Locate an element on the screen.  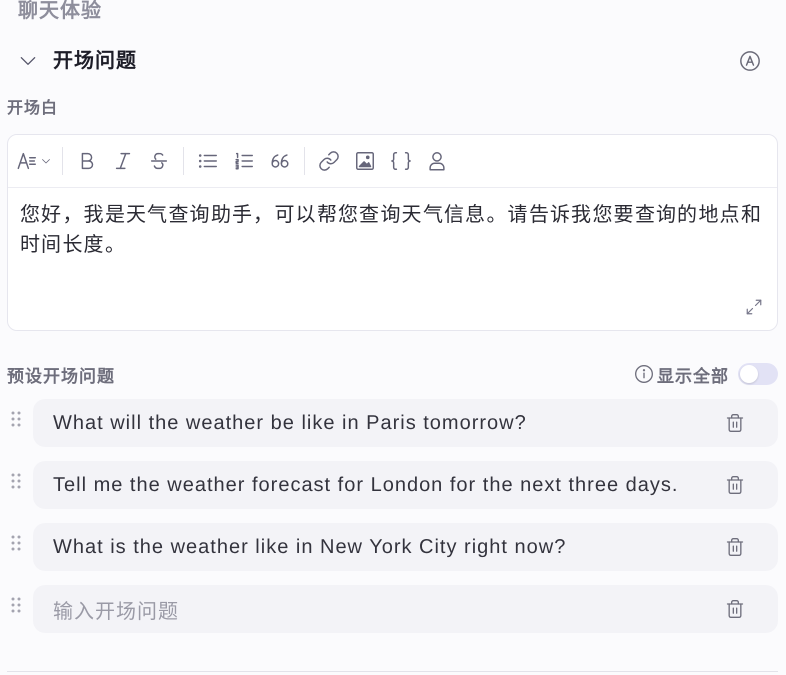
question-field: What will the weather be like in Paris tomorrow? is located at coordinates (405, 423).